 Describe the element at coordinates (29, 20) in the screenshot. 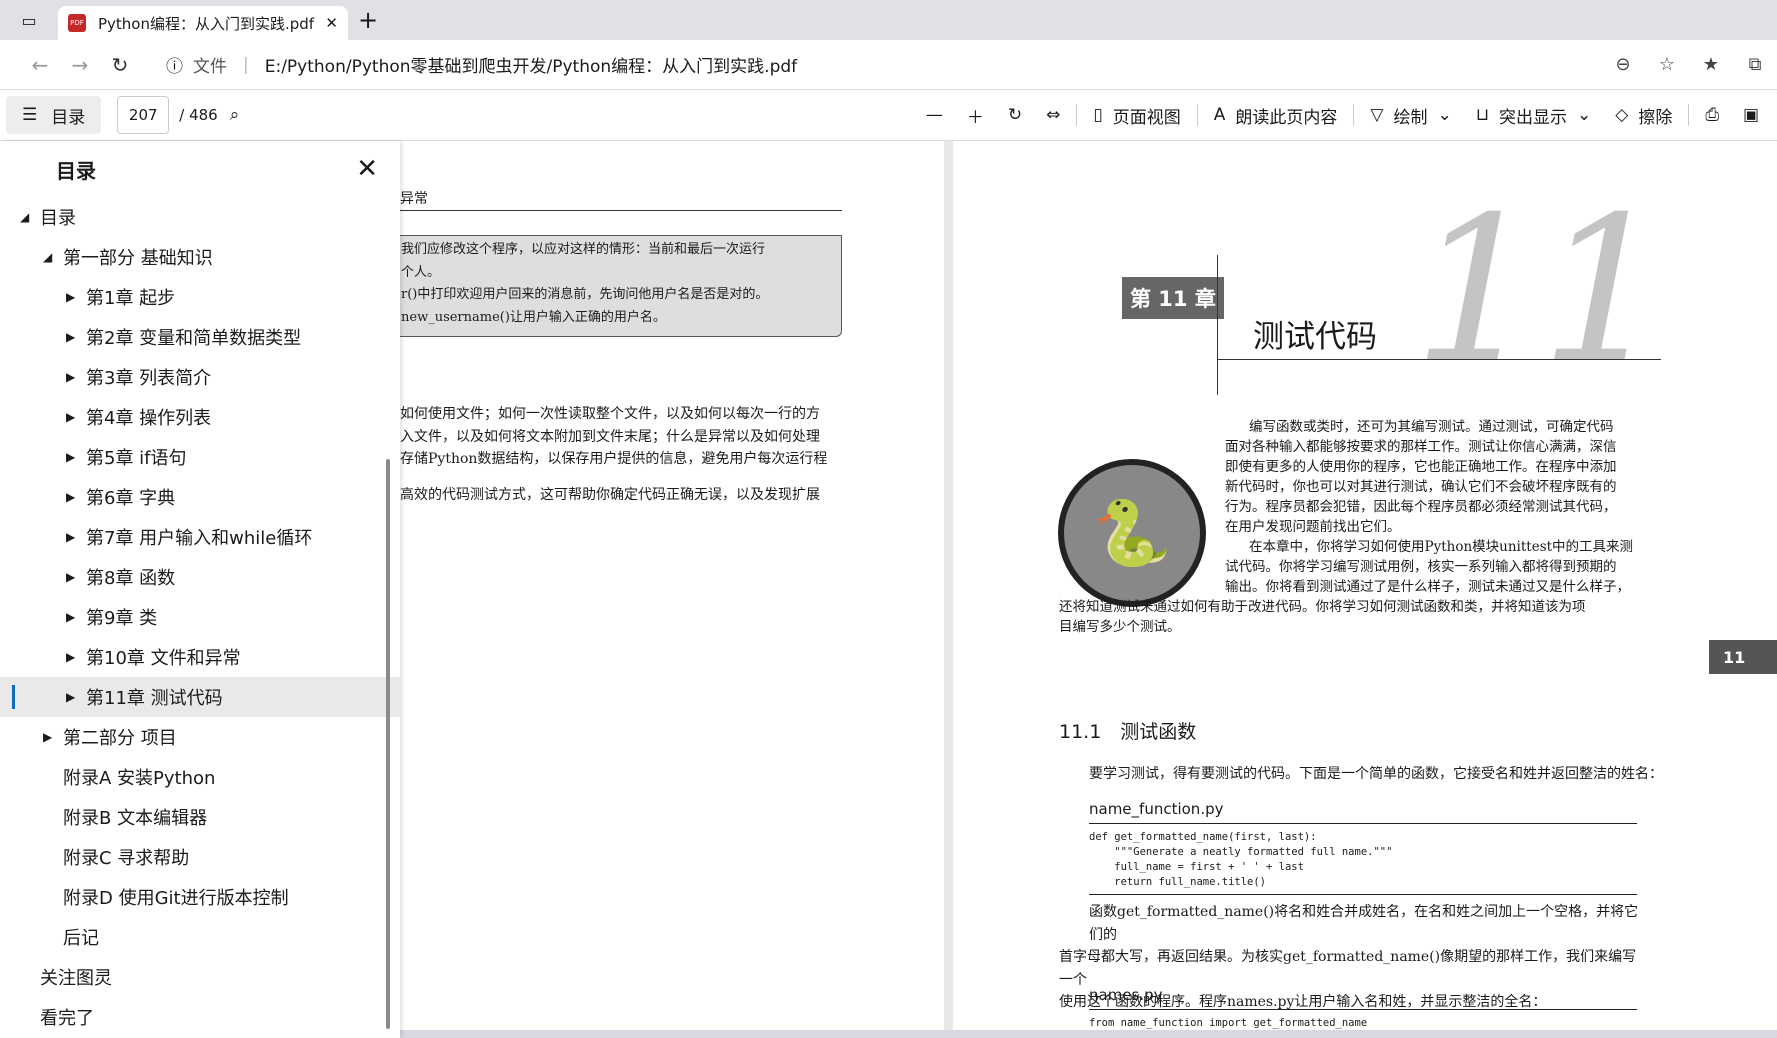

I see `tab-actions-icon: ▭` at that location.